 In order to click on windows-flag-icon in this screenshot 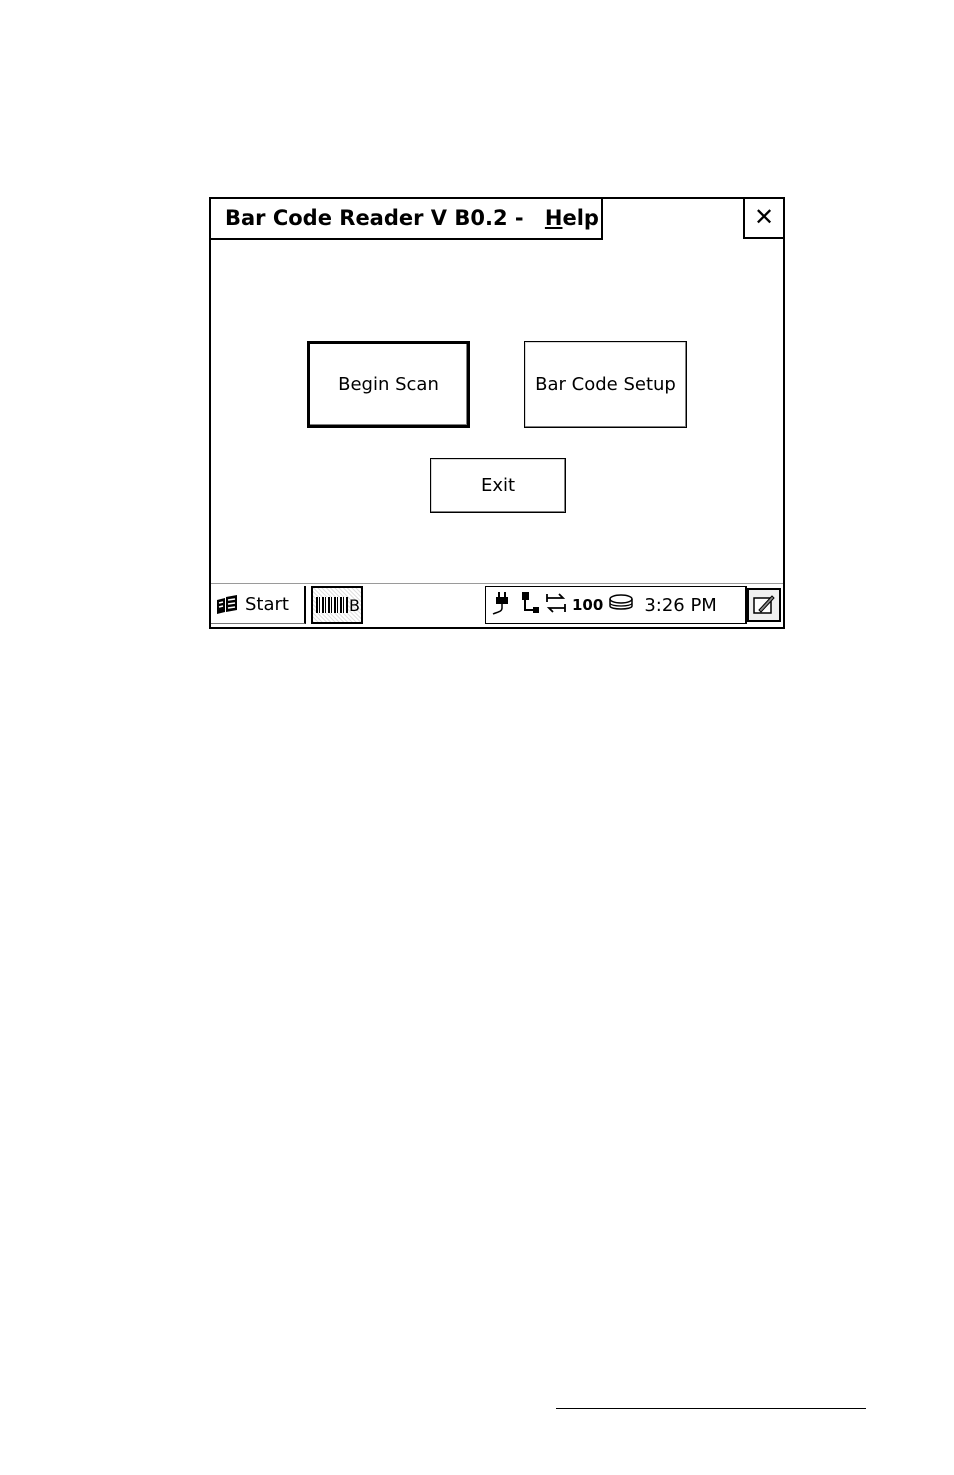, I will do `click(228, 605)`.